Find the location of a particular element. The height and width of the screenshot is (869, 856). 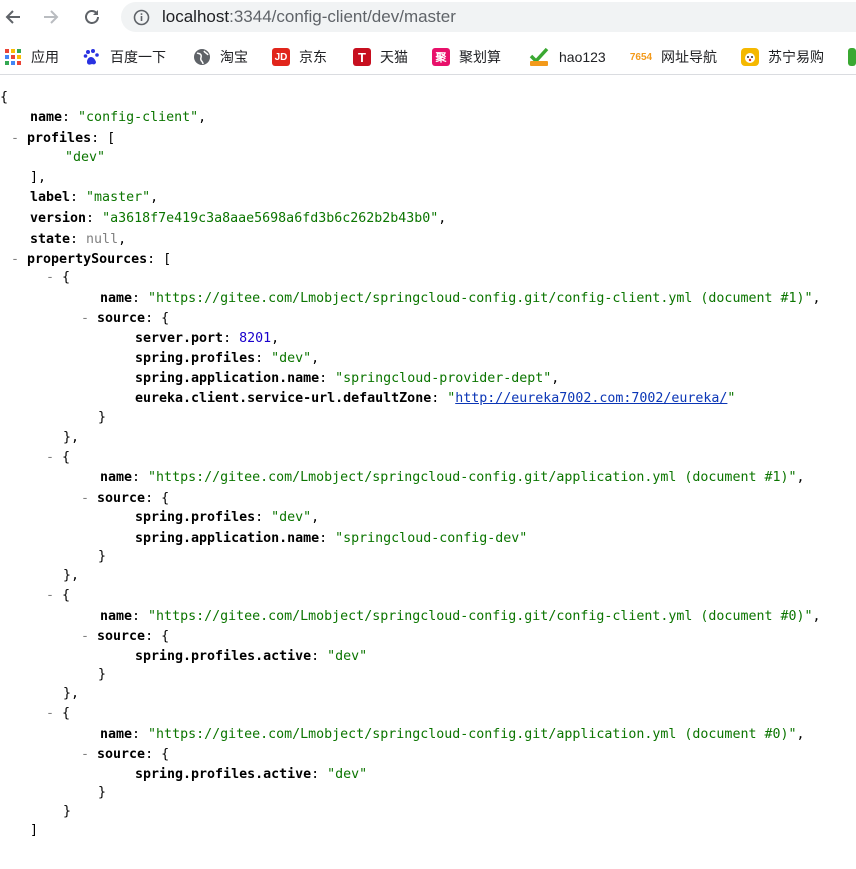

hao123-logo-icon is located at coordinates (539, 56).